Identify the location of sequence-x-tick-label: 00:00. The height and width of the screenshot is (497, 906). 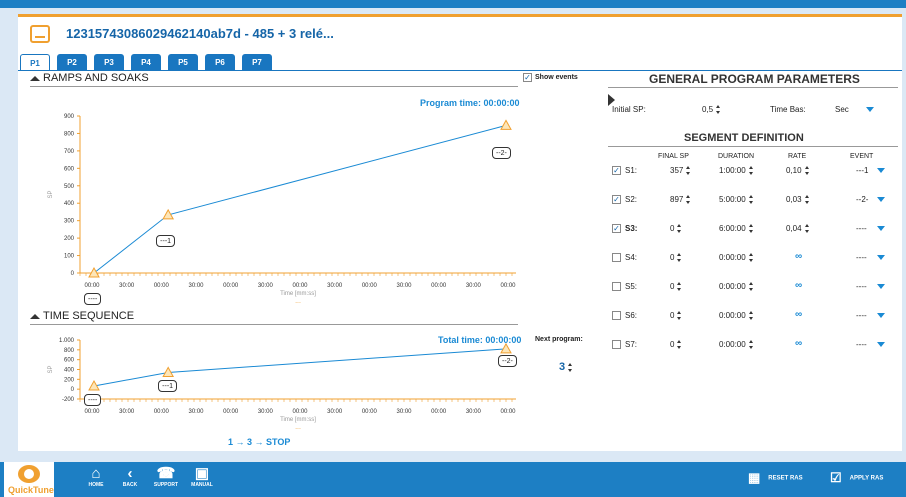
(508, 412).